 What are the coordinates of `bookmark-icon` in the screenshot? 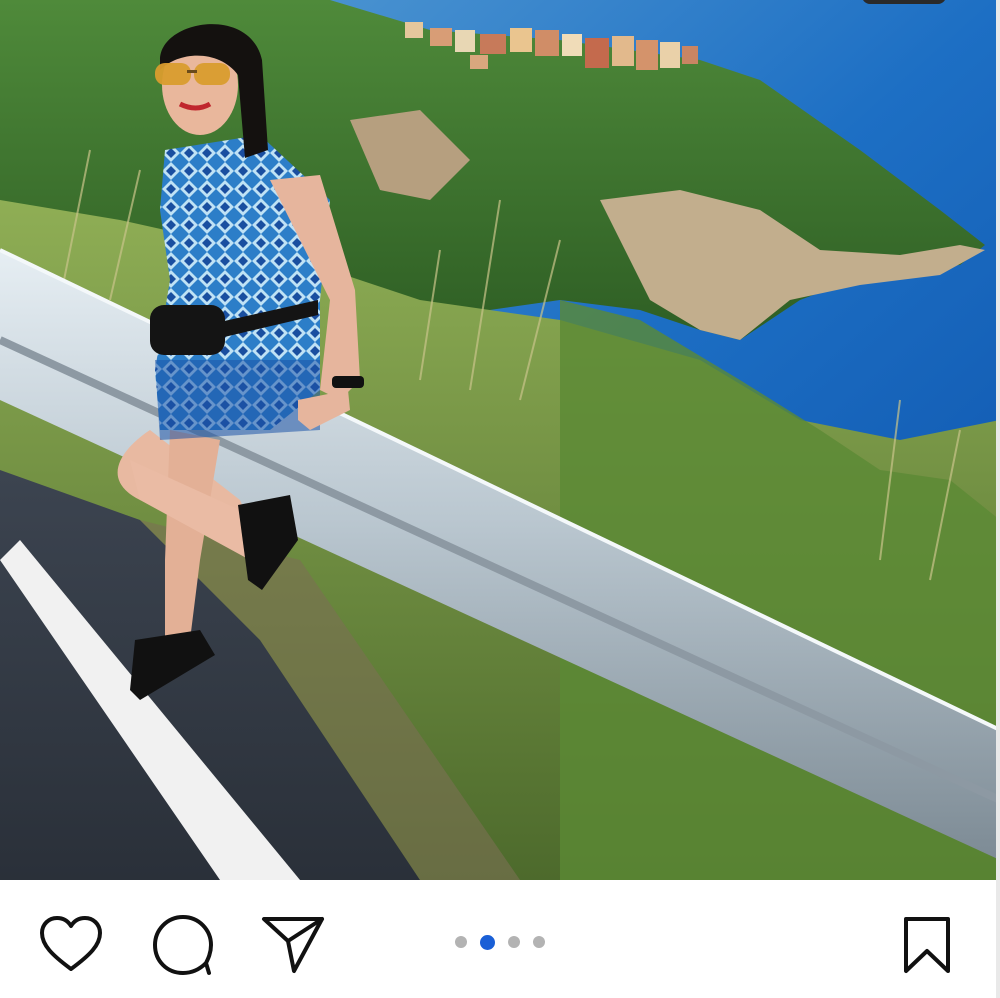 It's located at (927, 945).